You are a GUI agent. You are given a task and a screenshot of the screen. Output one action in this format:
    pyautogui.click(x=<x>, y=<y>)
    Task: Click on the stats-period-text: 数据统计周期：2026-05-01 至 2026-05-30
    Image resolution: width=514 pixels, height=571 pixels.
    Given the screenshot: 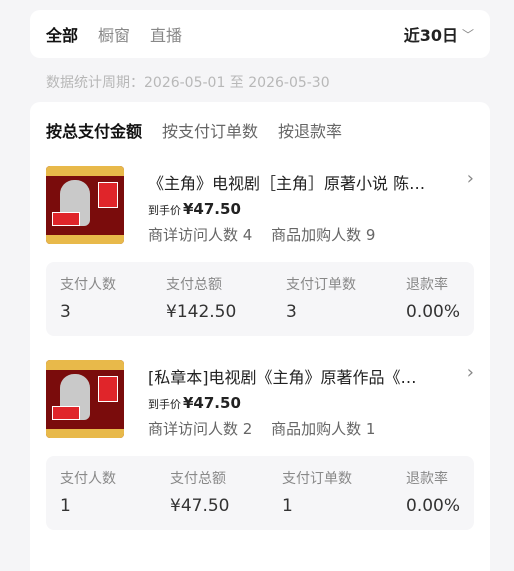 What is the action you would take?
    pyautogui.click(x=188, y=83)
    